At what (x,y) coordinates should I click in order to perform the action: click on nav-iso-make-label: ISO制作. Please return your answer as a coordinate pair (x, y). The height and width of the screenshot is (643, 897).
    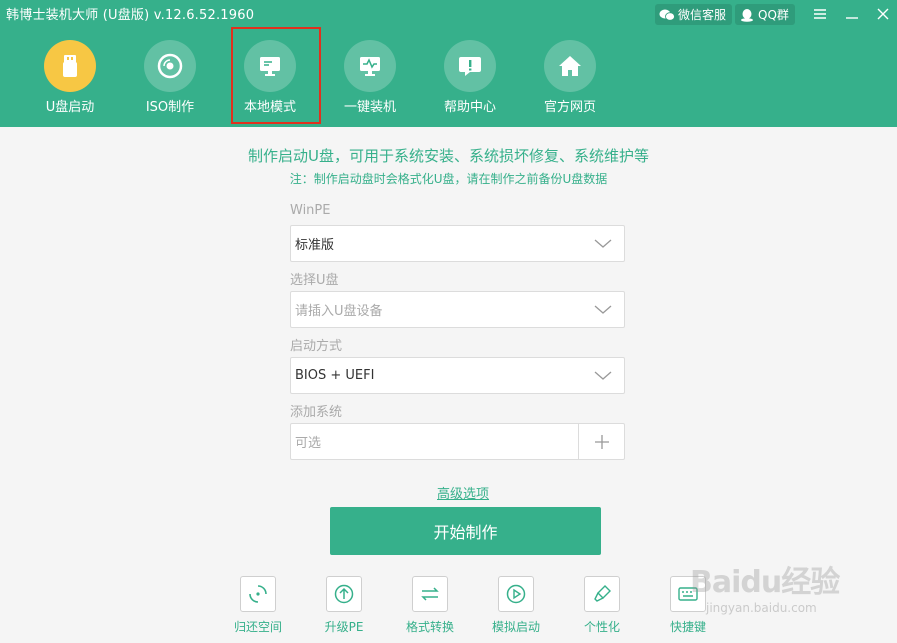
    Looking at the image, I should click on (170, 107).